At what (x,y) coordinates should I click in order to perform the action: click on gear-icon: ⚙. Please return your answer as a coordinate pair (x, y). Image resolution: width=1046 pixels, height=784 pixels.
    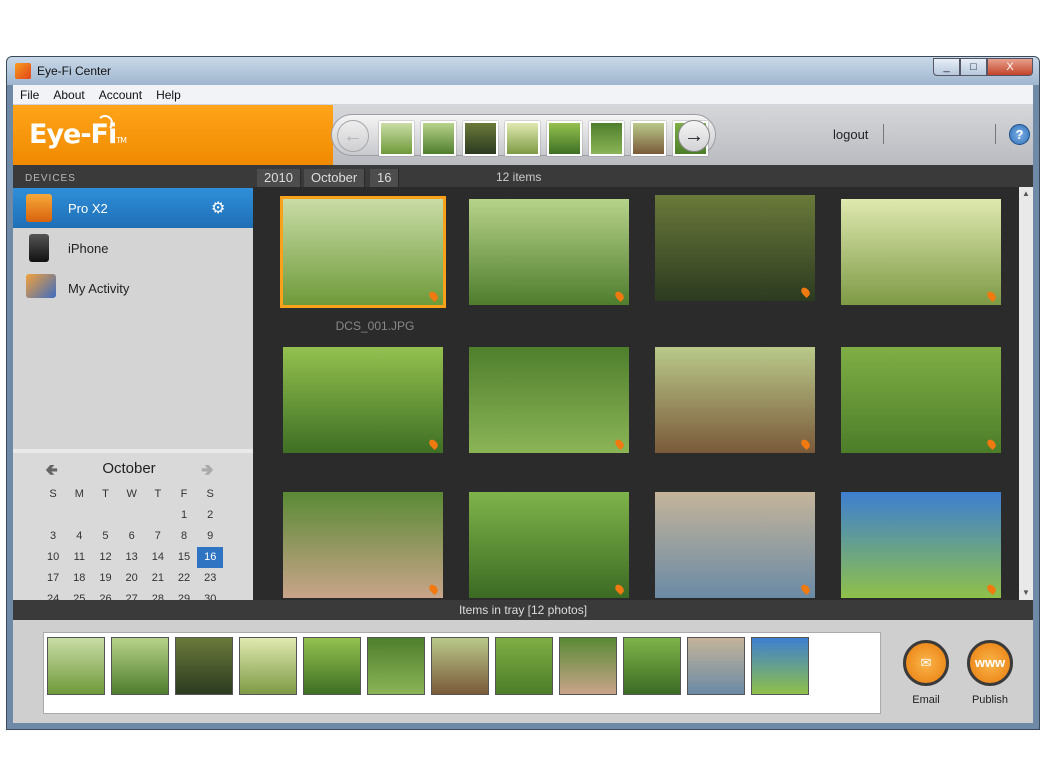
    Looking at the image, I should click on (218, 208).